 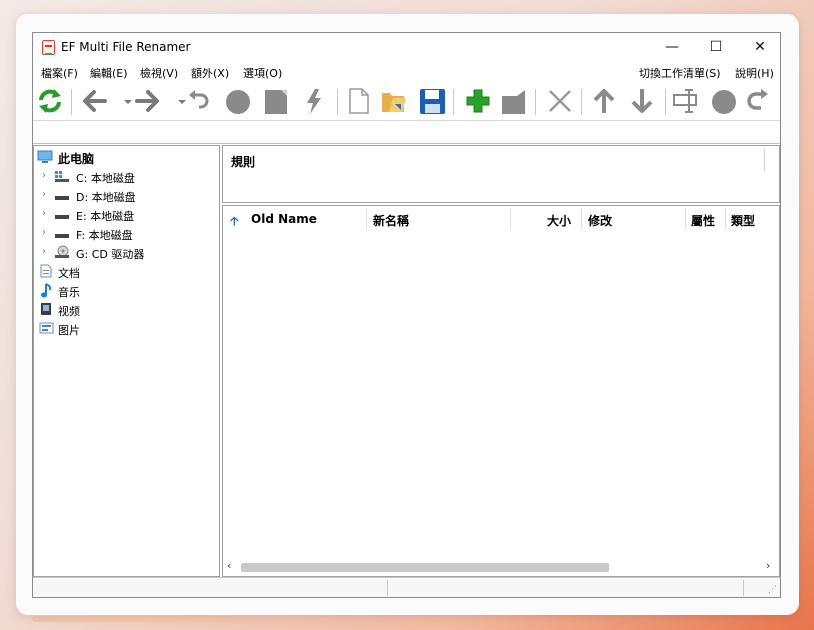 What do you see at coordinates (210, 73) in the screenshot?
I see `menu-extra: 額外(X)` at bounding box center [210, 73].